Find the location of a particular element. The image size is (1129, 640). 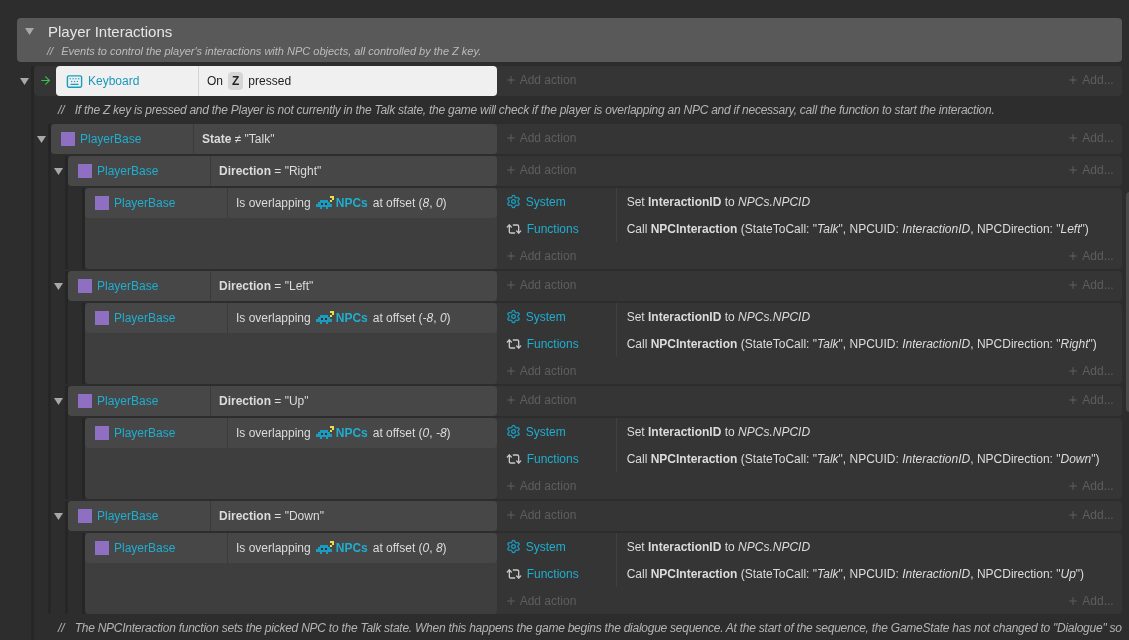

key-badge: Z is located at coordinates (236, 81).